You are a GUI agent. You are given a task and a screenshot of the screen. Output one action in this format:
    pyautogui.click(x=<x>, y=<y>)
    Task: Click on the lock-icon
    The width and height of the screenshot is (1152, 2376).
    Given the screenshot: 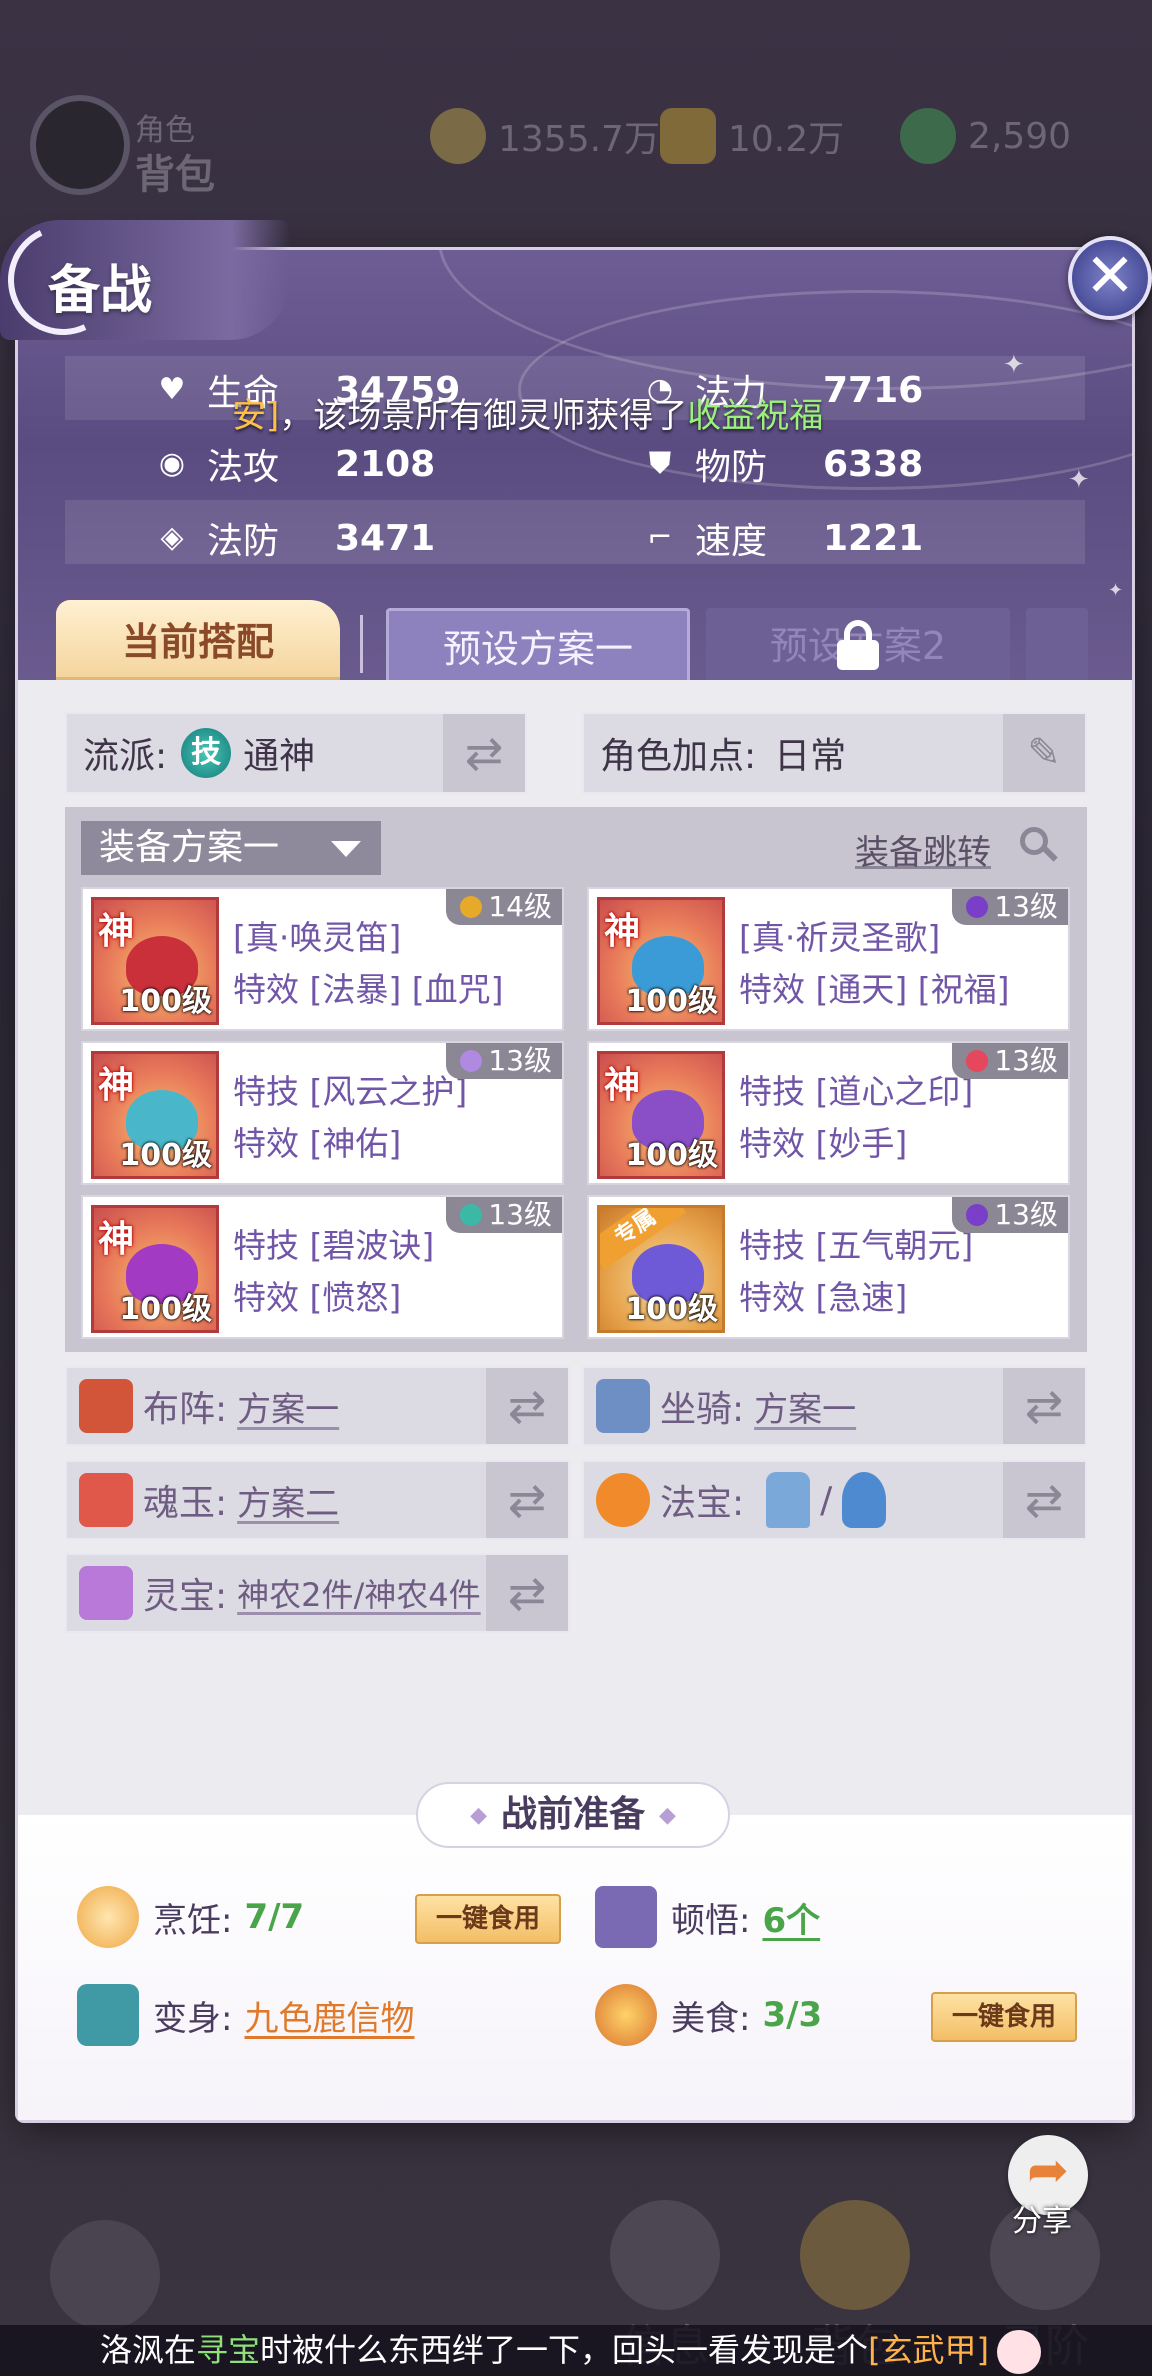 What is the action you would take?
    pyautogui.click(x=858, y=645)
    